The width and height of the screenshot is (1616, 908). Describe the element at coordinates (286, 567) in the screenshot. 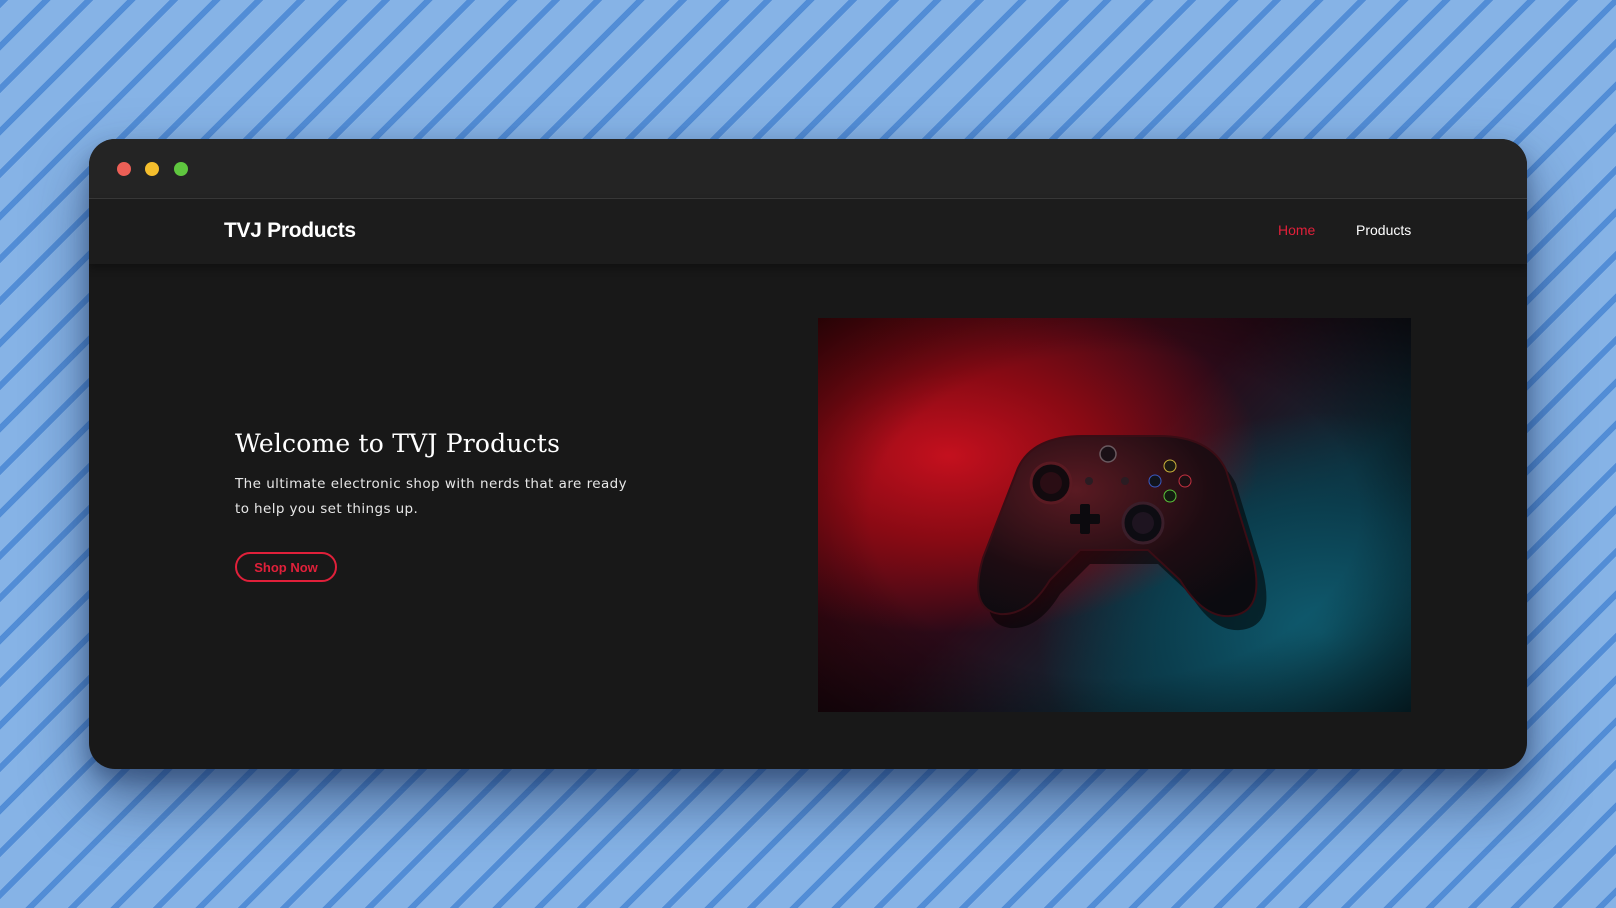

I see `shop-now-button: Shop Now` at that location.